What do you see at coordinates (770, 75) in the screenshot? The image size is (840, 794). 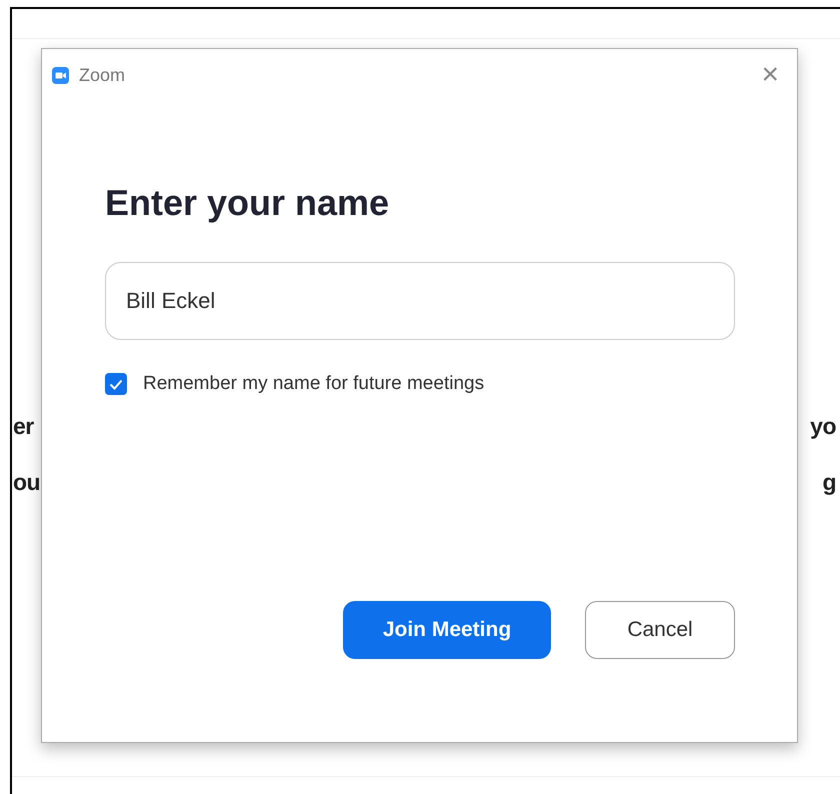 I see `close-button: ×` at bounding box center [770, 75].